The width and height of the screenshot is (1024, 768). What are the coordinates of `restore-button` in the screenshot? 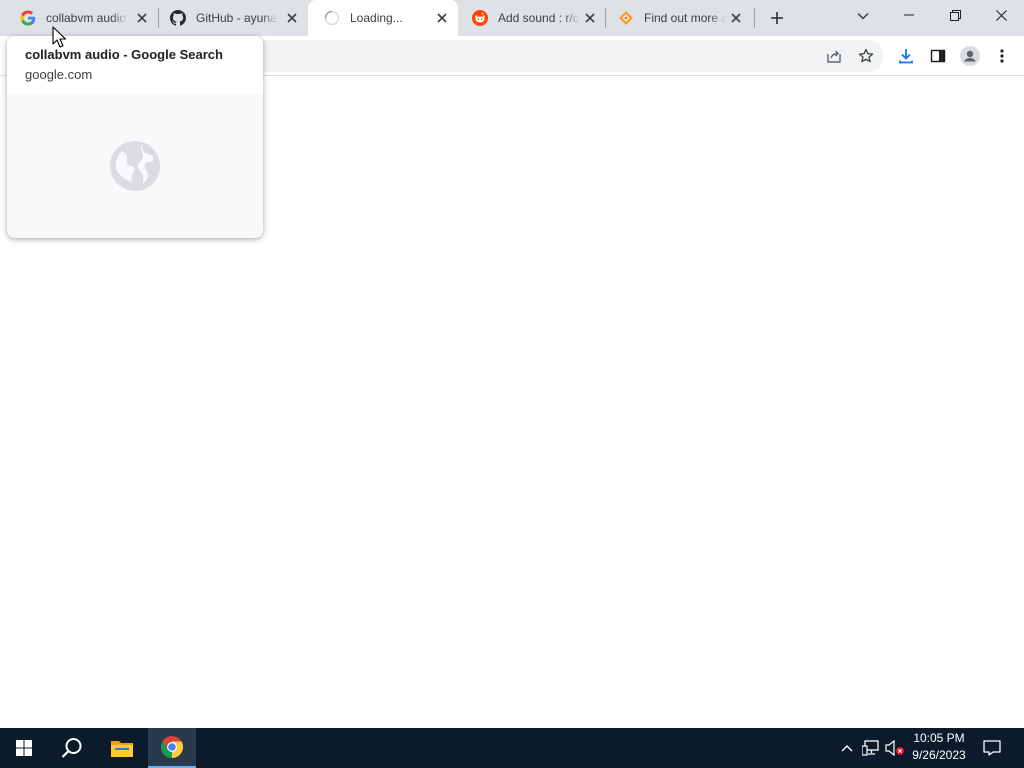 It's located at (955, 15).